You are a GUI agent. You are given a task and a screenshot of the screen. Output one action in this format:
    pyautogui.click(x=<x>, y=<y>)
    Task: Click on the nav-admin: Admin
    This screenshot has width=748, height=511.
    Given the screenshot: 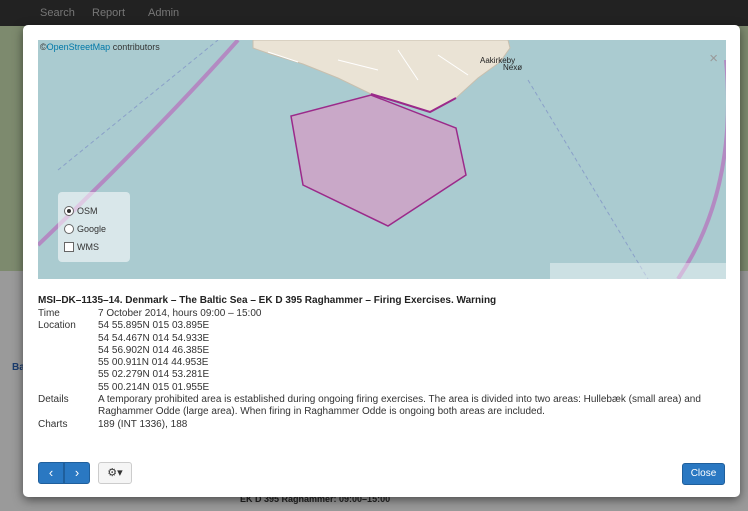 What is the action you would take?
    pyautogui.click(x=163, y=13)
    